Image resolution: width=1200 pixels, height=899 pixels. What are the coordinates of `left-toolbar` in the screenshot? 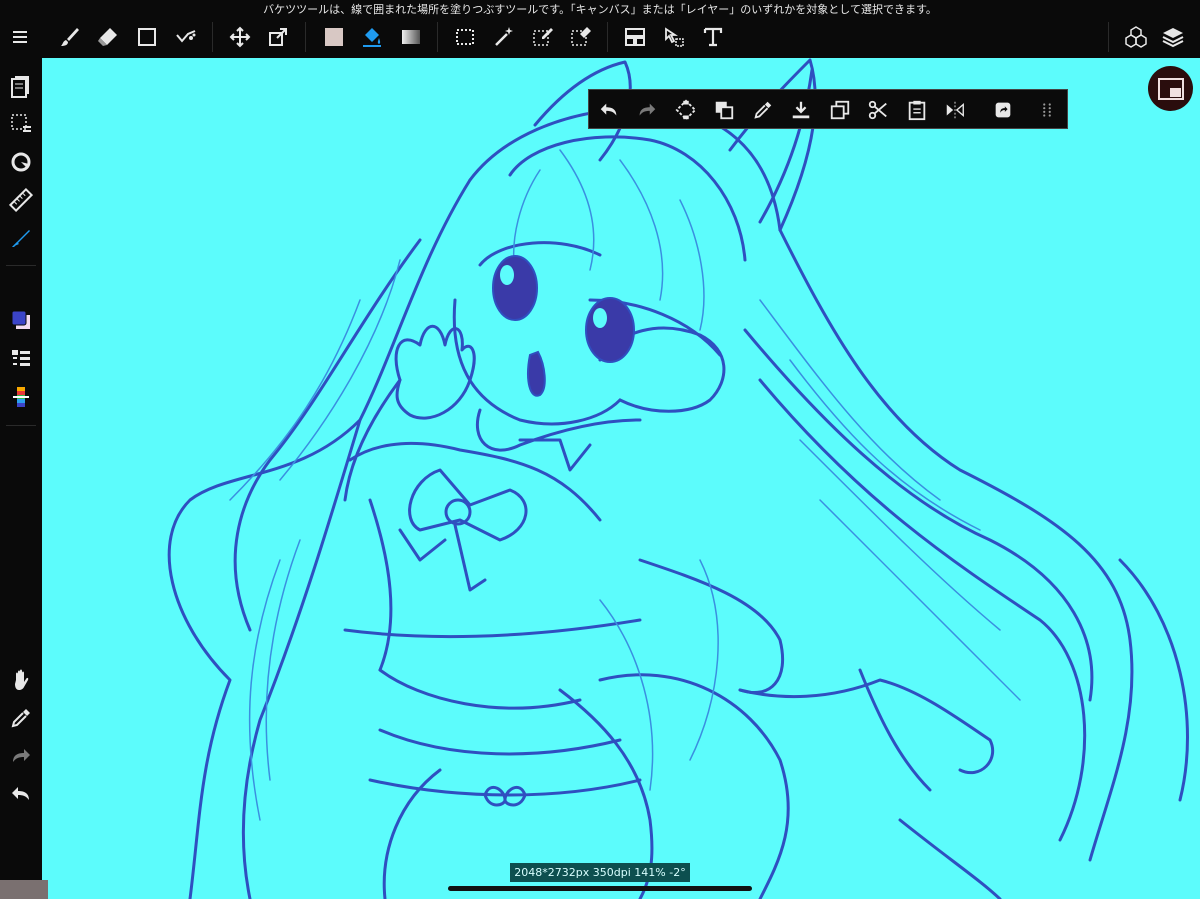 It's located at (21, 478).